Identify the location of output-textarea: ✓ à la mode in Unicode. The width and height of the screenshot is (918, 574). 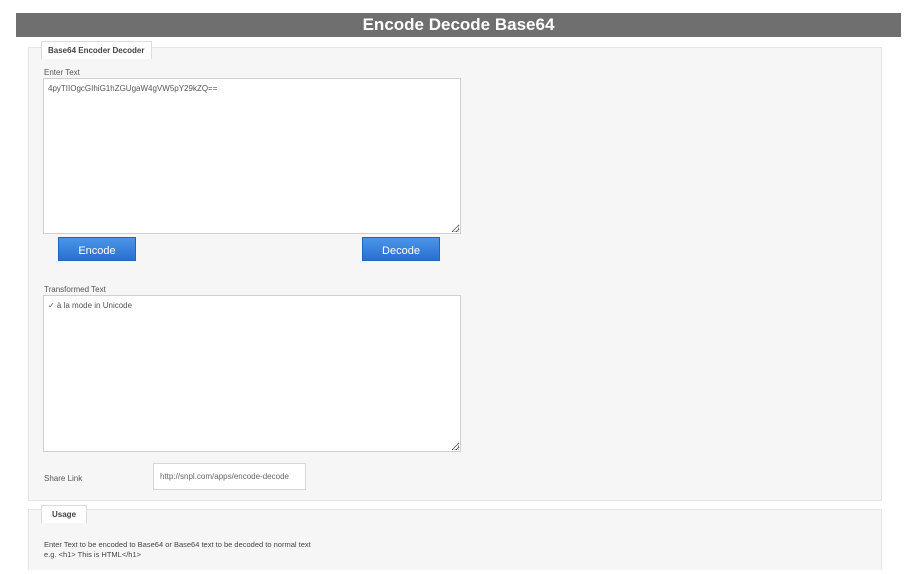
(252, 373).